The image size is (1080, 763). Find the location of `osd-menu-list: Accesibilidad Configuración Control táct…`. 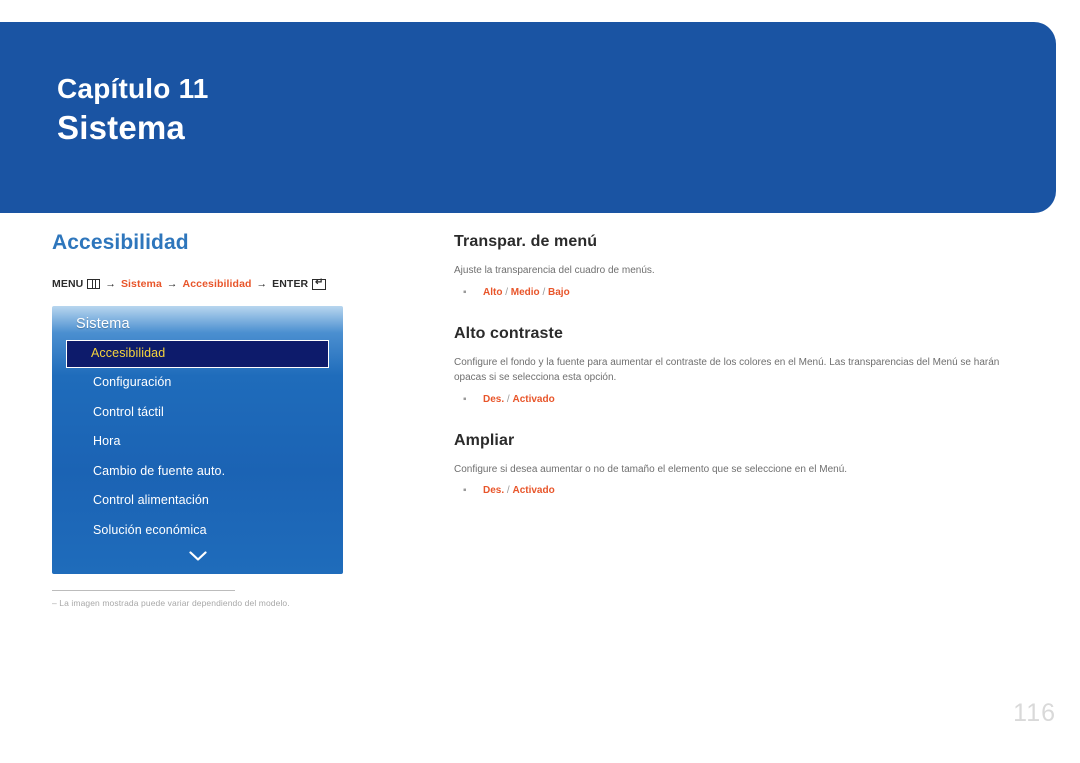

osd-menu-list: Accesibilidad Configuración Control táct… is located at coordinates (197, 442).